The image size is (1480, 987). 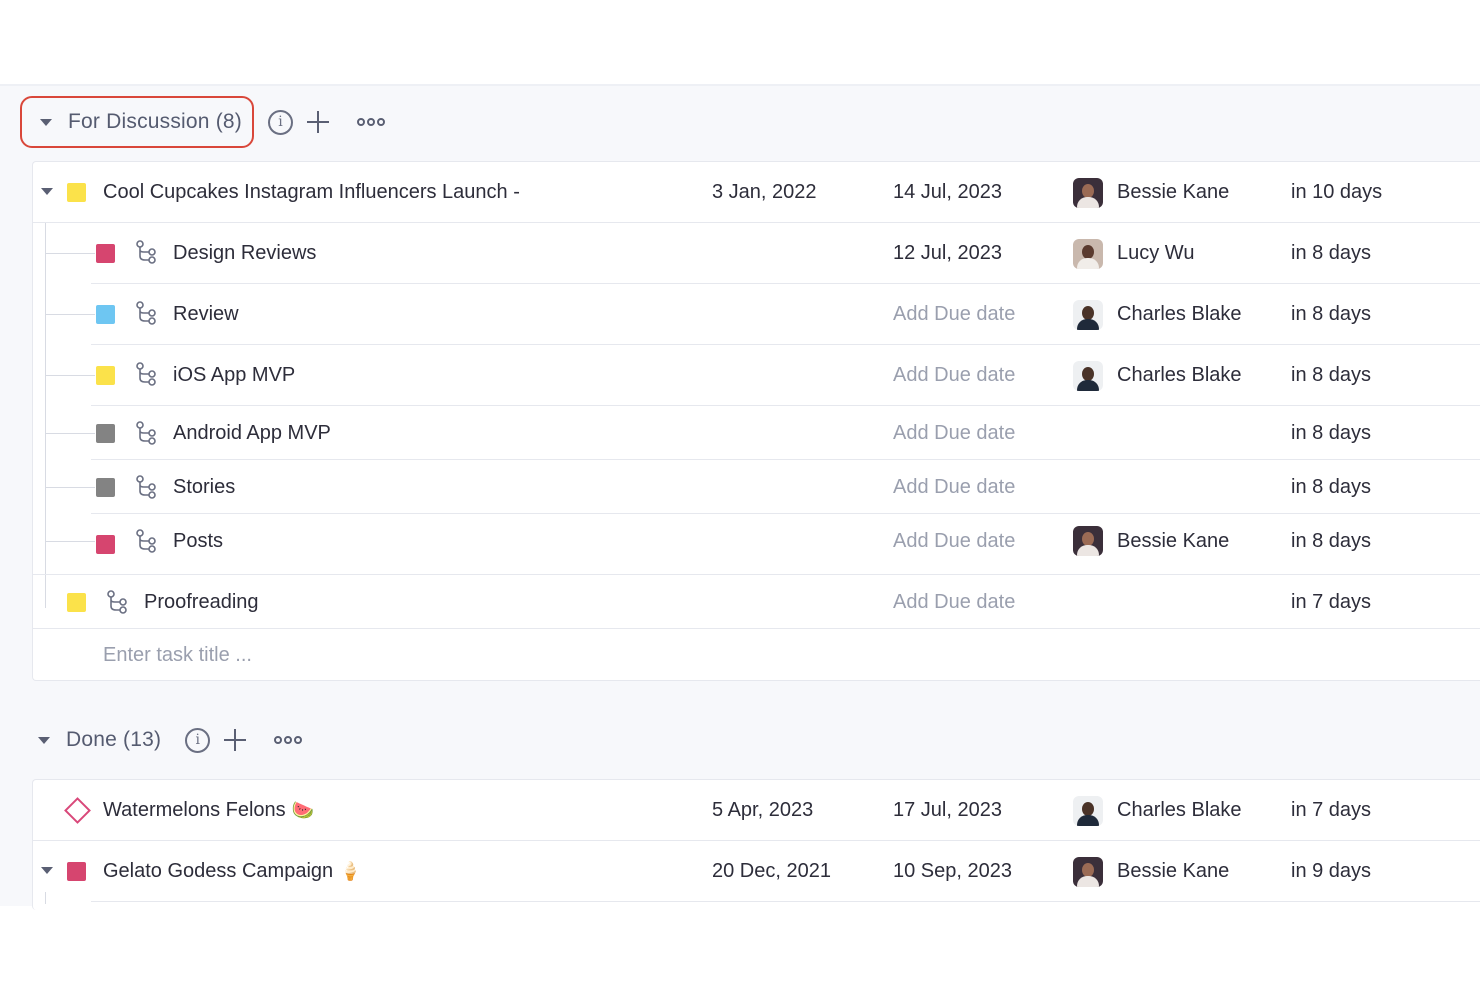 What do you see at coordinates (947, 253) in the screenshot?
I see `due-date: 12 Jul, 2023` at bounding box center [947, 253].